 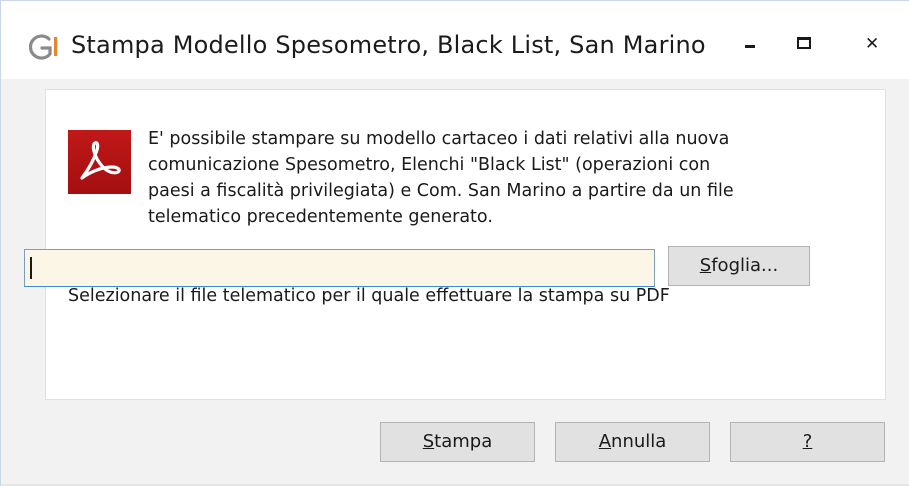 I want to click on g-logo-icon, so click(x=45, y=47).